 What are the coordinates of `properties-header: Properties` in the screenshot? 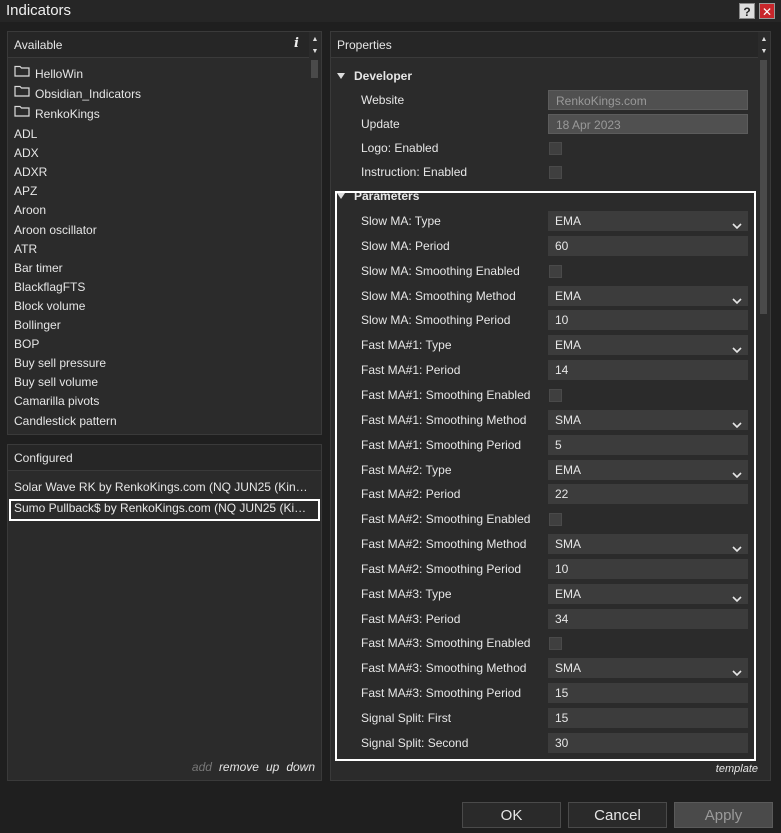 It's located at (550, 45).